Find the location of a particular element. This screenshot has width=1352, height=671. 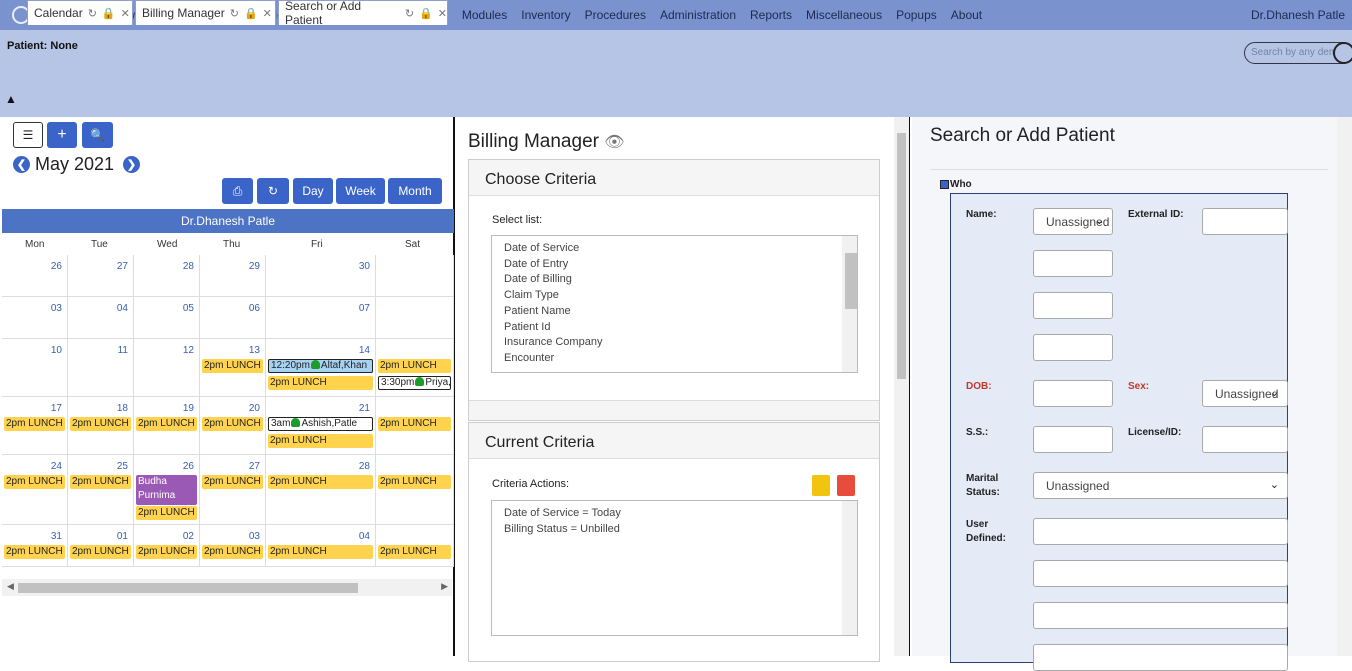

sex-select: Unassigned ⌄ is located at coordinates (1245, 393).